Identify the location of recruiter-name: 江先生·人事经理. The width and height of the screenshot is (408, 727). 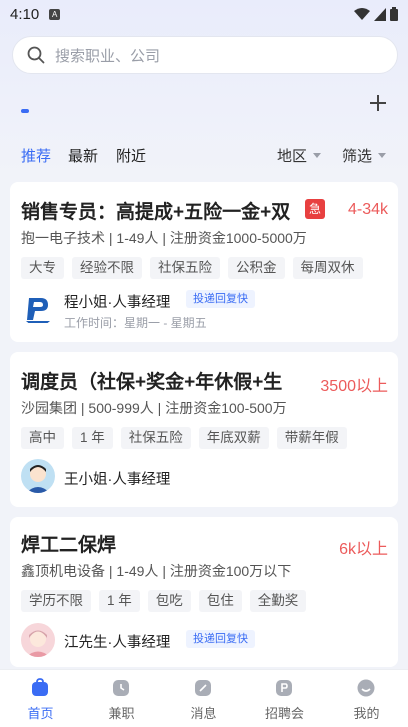
(117, 643).